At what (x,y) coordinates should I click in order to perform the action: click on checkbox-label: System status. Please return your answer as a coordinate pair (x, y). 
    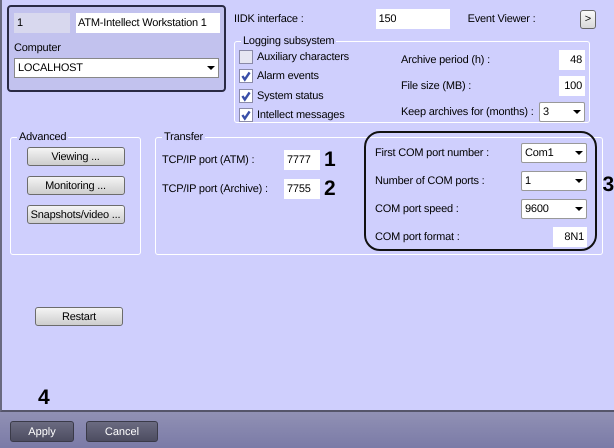
    Looking at the image, I should click on (290, 96).